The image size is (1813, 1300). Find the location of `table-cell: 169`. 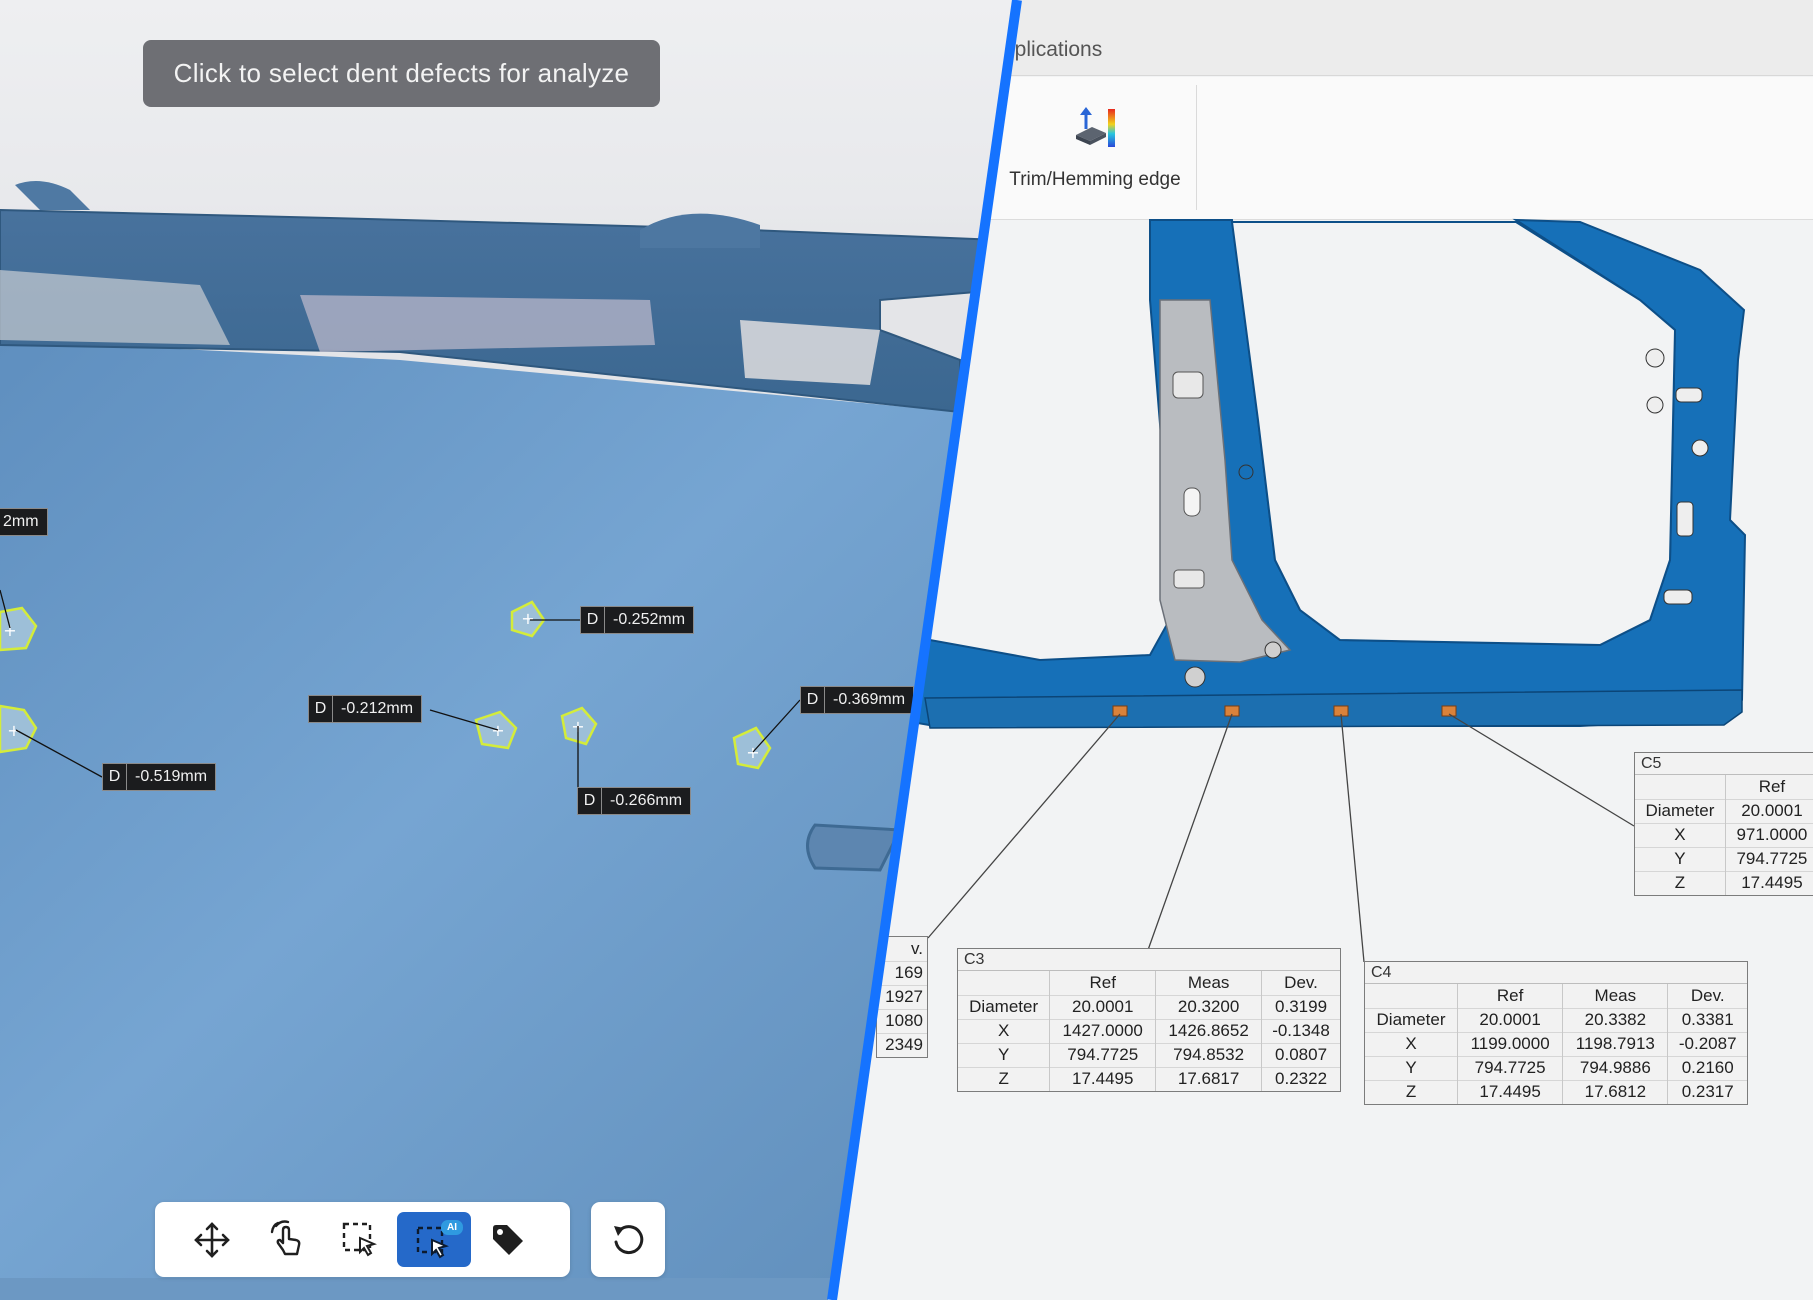

table-cell: 169 is located at coordinates (902, 972).